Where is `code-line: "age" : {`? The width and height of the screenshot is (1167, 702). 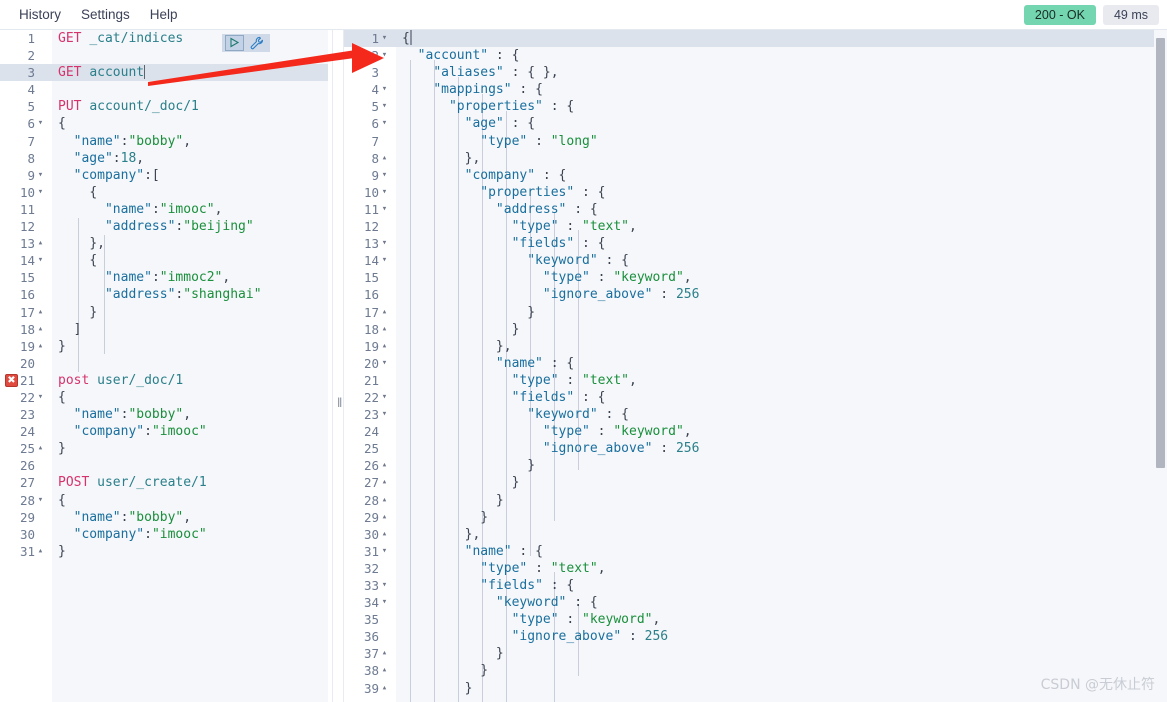 code-line: "age" : { is located at coordinates (781, 123).